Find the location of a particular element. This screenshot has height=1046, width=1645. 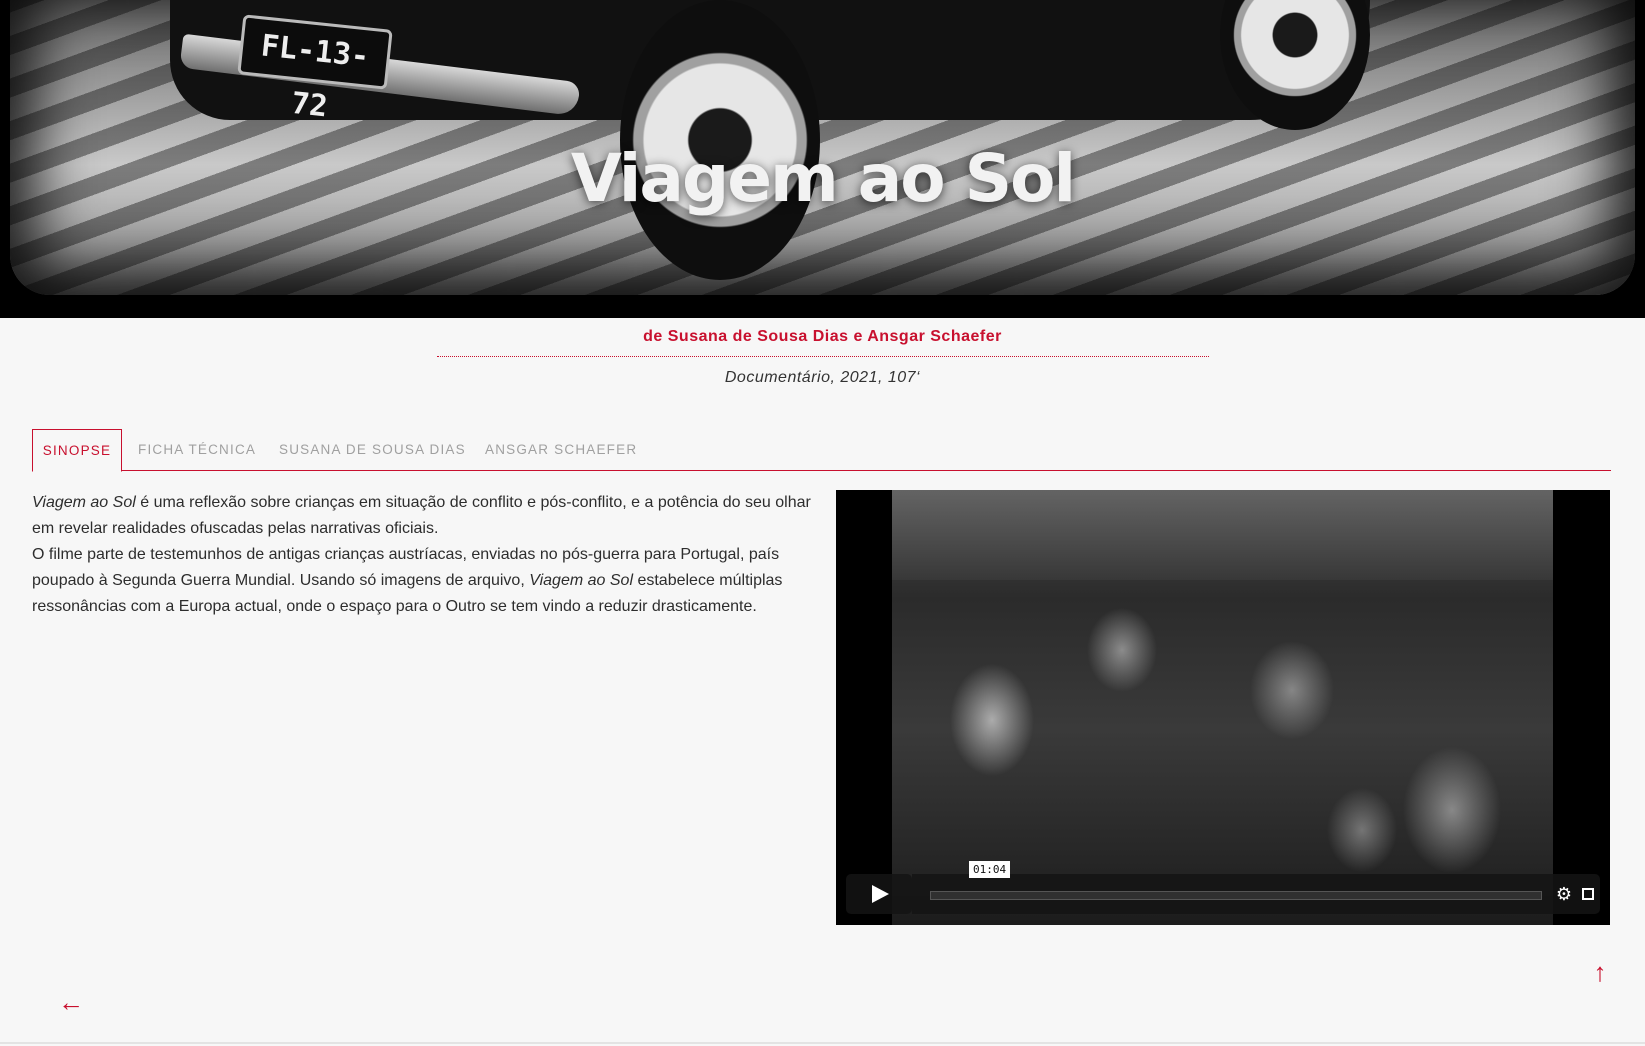

film-meta: Documentário, 2021, 107‘ is located at coordinates (822, 377).